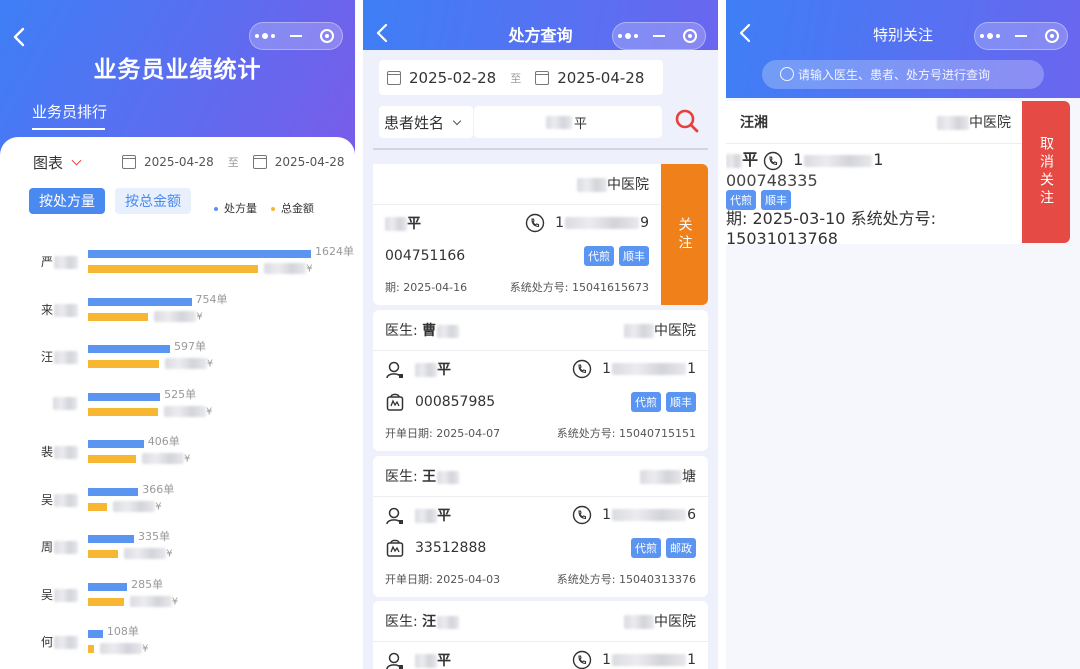  What do you see at coordinates (60, 261) in the screenshot?
I see `salesman-name: 严` at bounding box center [60, 261].